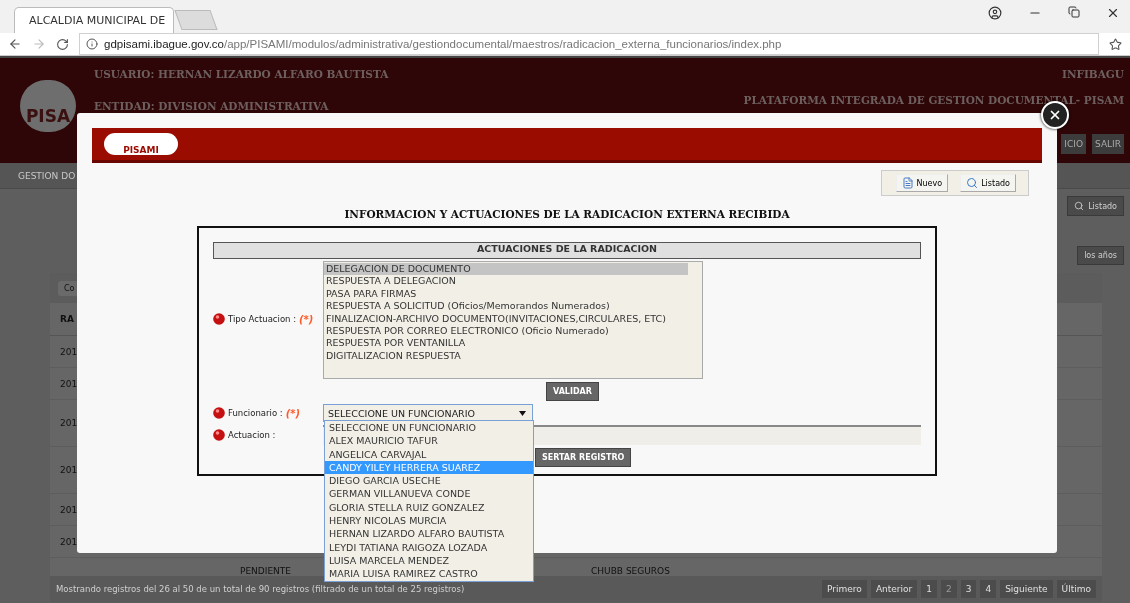 This screenshot has width=1130, height=603. I want to click on header-button: ICIO, so click(1074, 144).